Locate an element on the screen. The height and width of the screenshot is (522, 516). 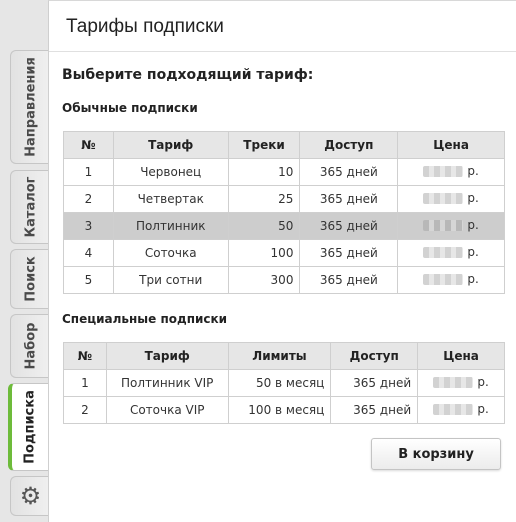
table-row: 2 Четвертак 25 365 дней р. is located at coordinates (284, 199).